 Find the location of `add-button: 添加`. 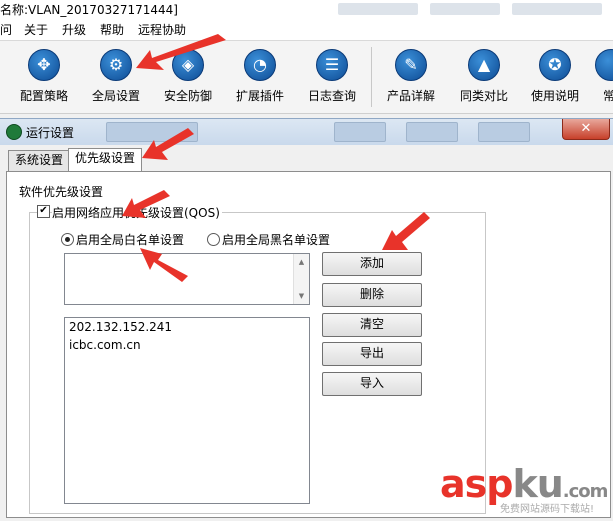

add-button: 添加 is located at coordinates (372, 264).